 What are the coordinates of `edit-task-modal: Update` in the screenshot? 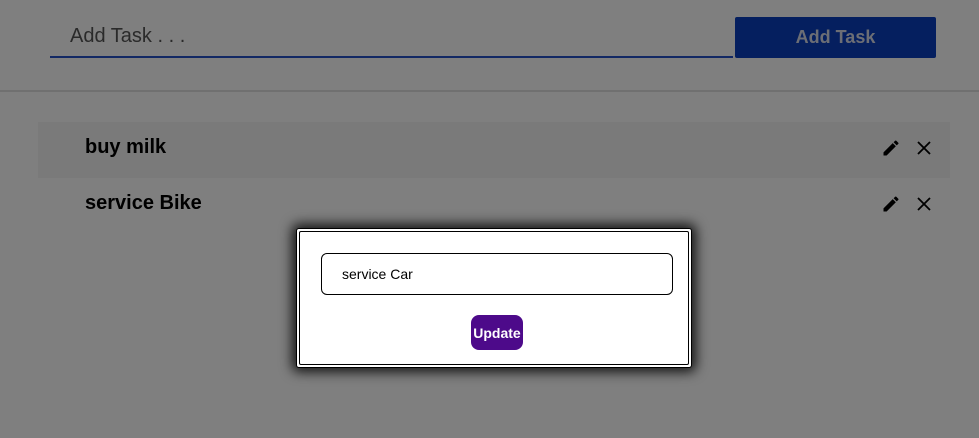 It's located at (494, 298).